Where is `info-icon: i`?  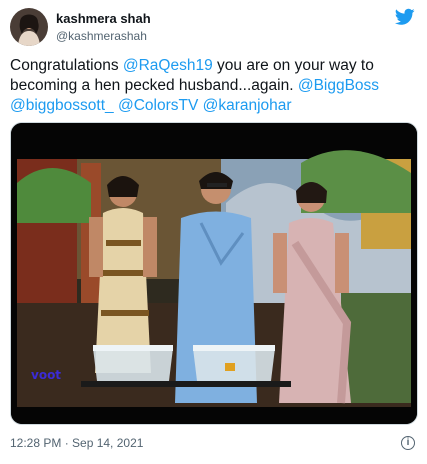
info-icon: i is located at coordinates (408, 443).